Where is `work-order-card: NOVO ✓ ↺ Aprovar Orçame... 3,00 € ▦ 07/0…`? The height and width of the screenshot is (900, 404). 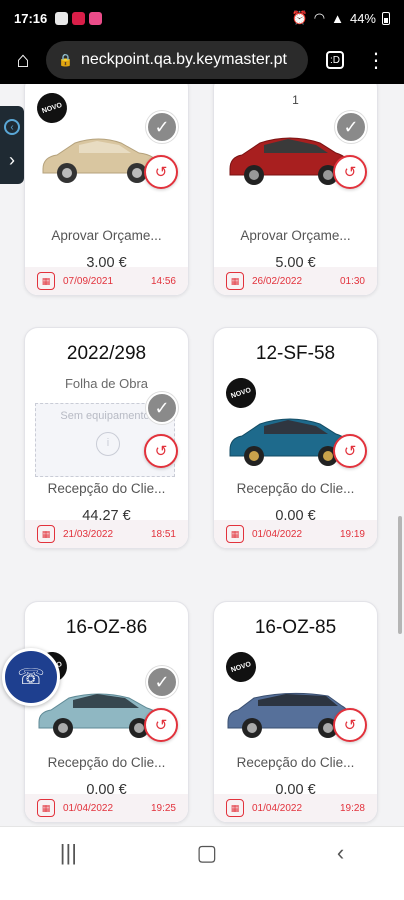
work-order-card: NOVO ✓ ↺ Aprovar Orçame... 3,00 € ▦ 07/0… is located at coordinates (106, 190).